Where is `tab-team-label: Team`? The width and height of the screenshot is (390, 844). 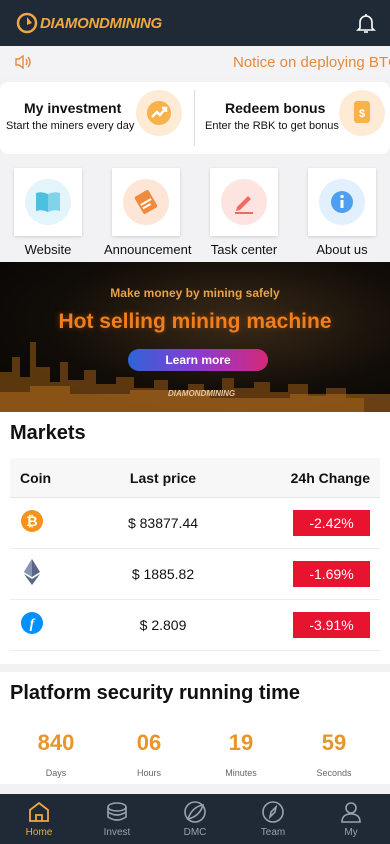
tab-team-label: Team is located at coordinates (273, 832).